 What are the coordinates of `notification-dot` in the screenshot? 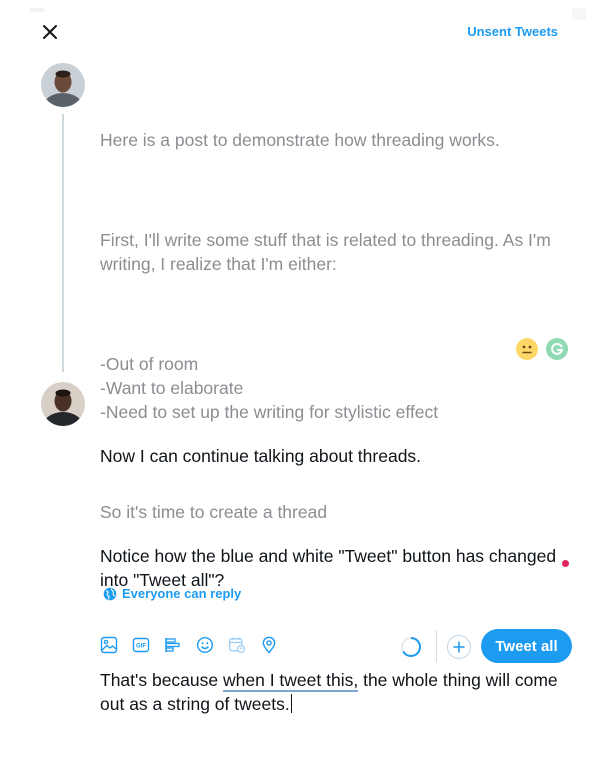 It's located at (565, 563).